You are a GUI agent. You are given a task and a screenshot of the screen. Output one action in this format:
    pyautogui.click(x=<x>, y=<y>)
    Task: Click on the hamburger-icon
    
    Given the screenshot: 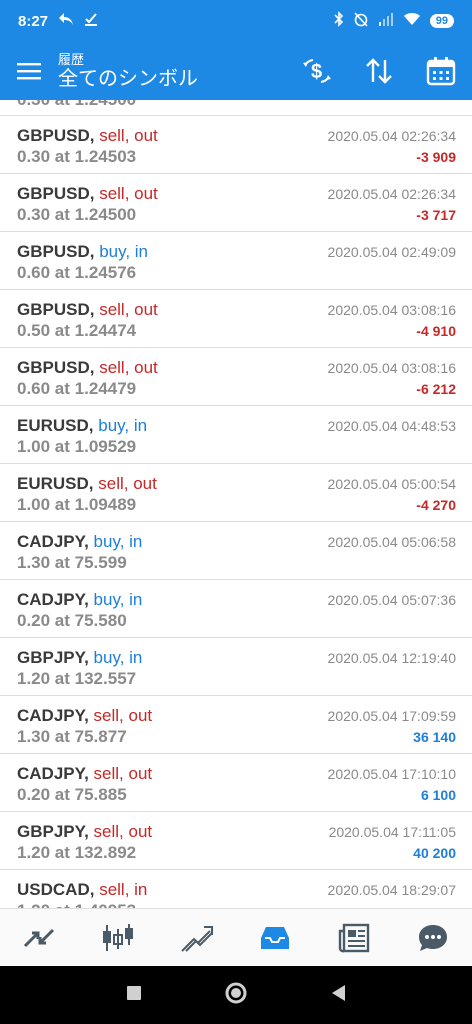 What is the action you would take?
    pyautogui.click(x=29, y=71)
    